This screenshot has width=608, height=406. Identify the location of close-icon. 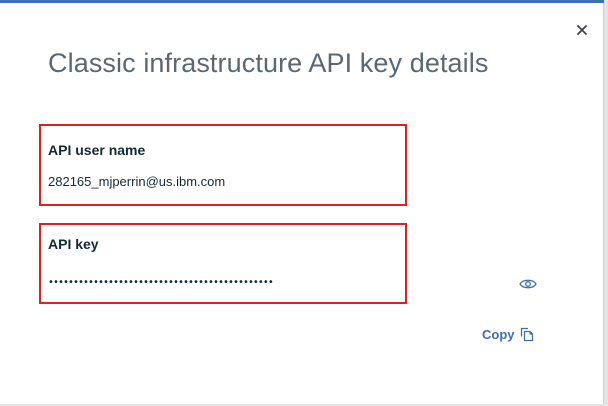
(582, 30).